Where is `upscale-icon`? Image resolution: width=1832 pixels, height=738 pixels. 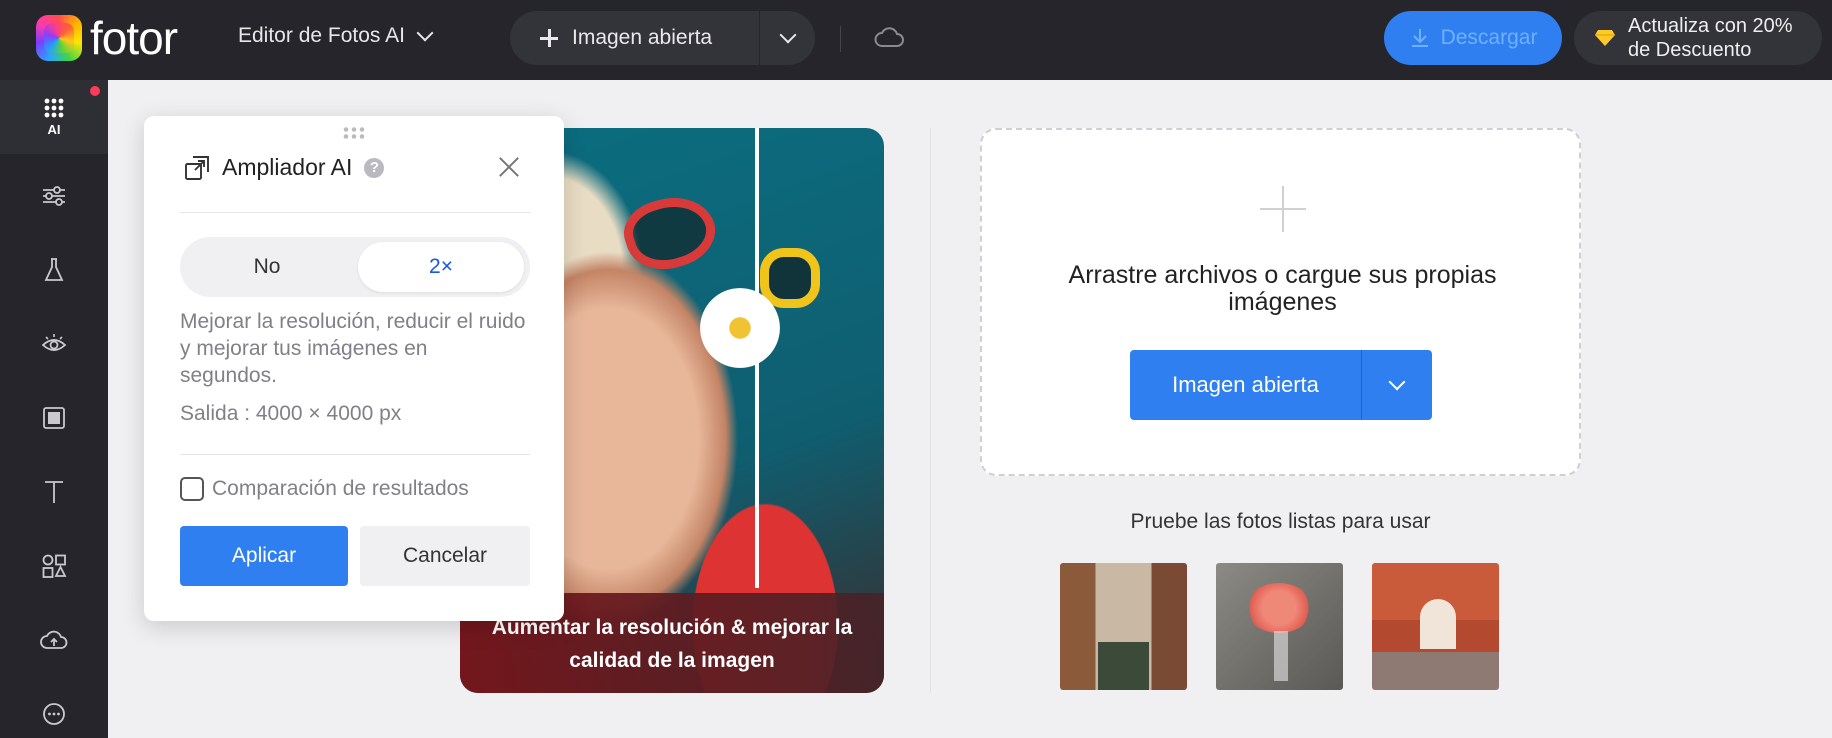 upscale-icon is located at coordinates (197, 167).